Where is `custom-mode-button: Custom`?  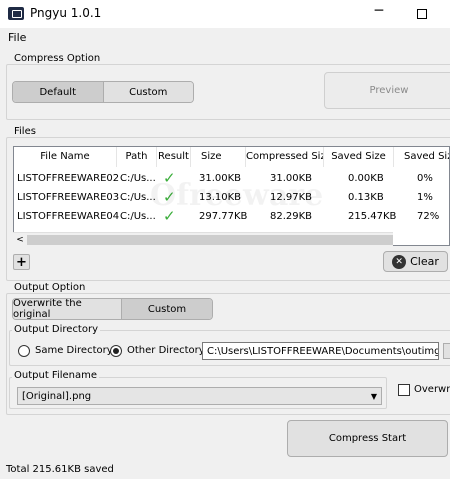
custom-mode-button: Custom is located at coordinates (147, 92).